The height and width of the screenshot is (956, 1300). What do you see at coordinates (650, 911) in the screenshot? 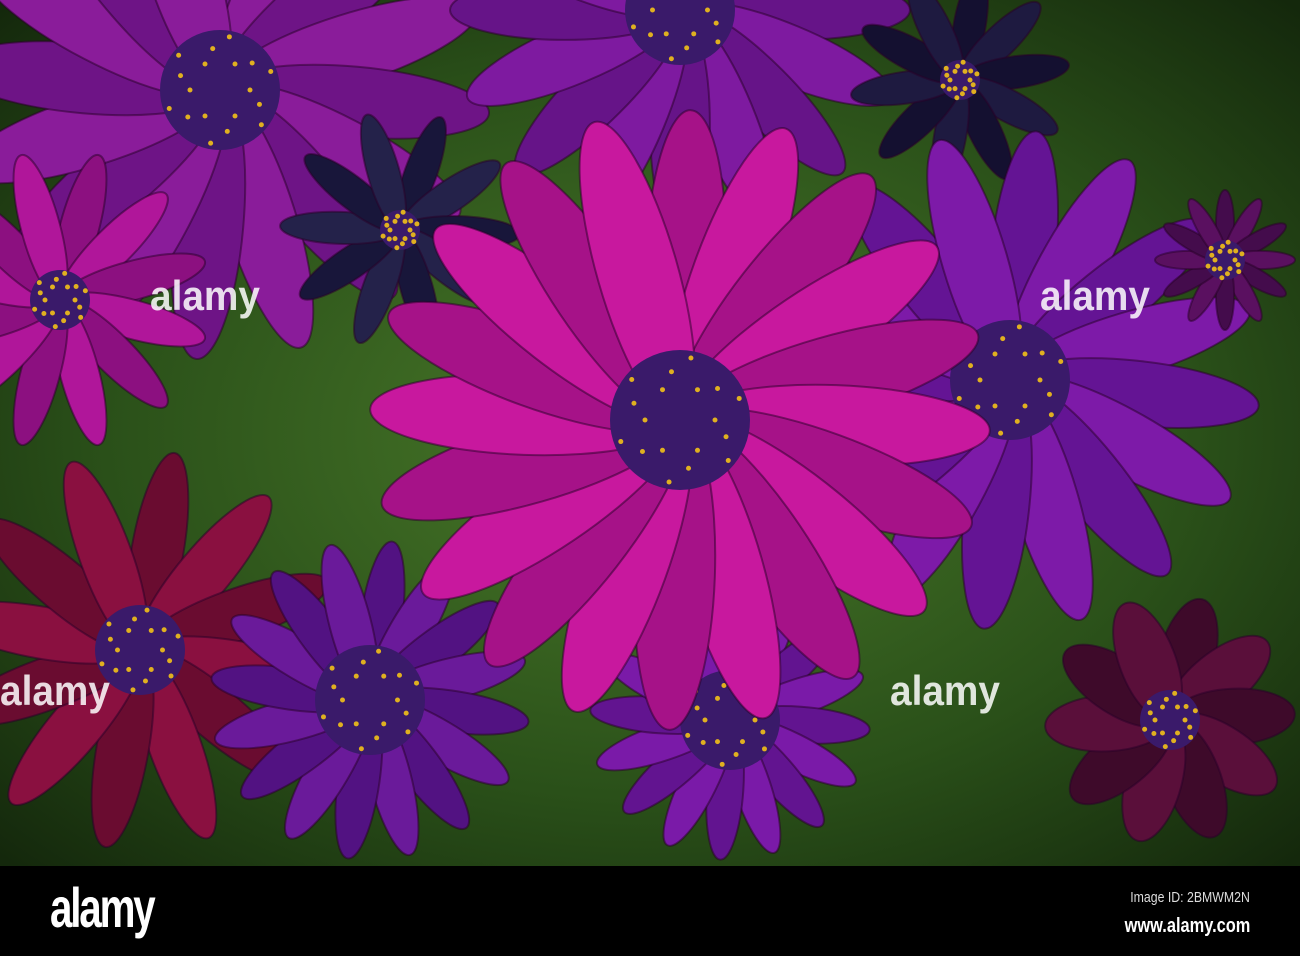
I see `footer-bar: alamy Image ID: 2BMWM2N www.alamy.com` at bounding box center [650, 911].